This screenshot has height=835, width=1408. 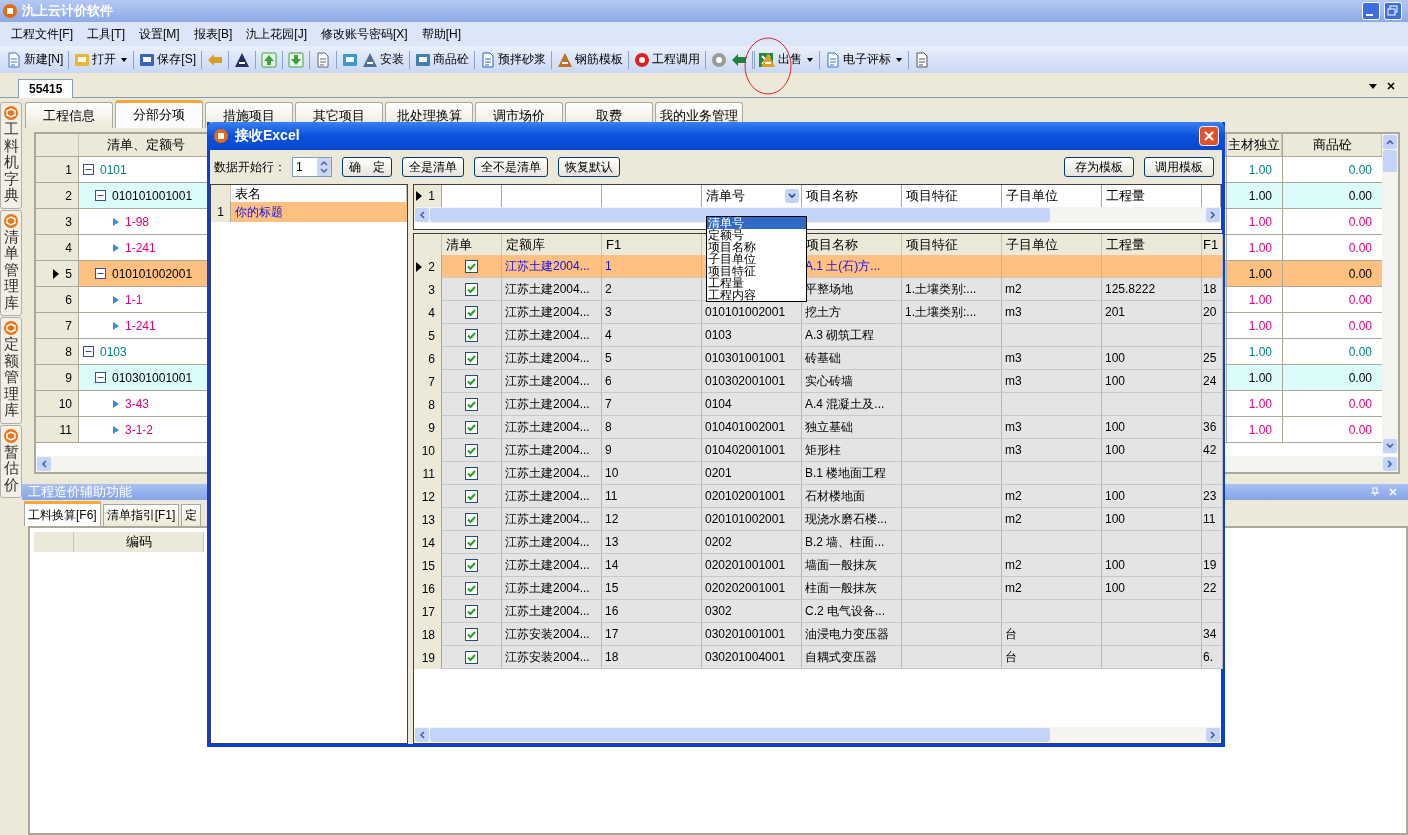 What do you see at coordinates (101, 59) in the screenshot?
I see `toolbar-button: 打开` at bounding box center [101, 59].